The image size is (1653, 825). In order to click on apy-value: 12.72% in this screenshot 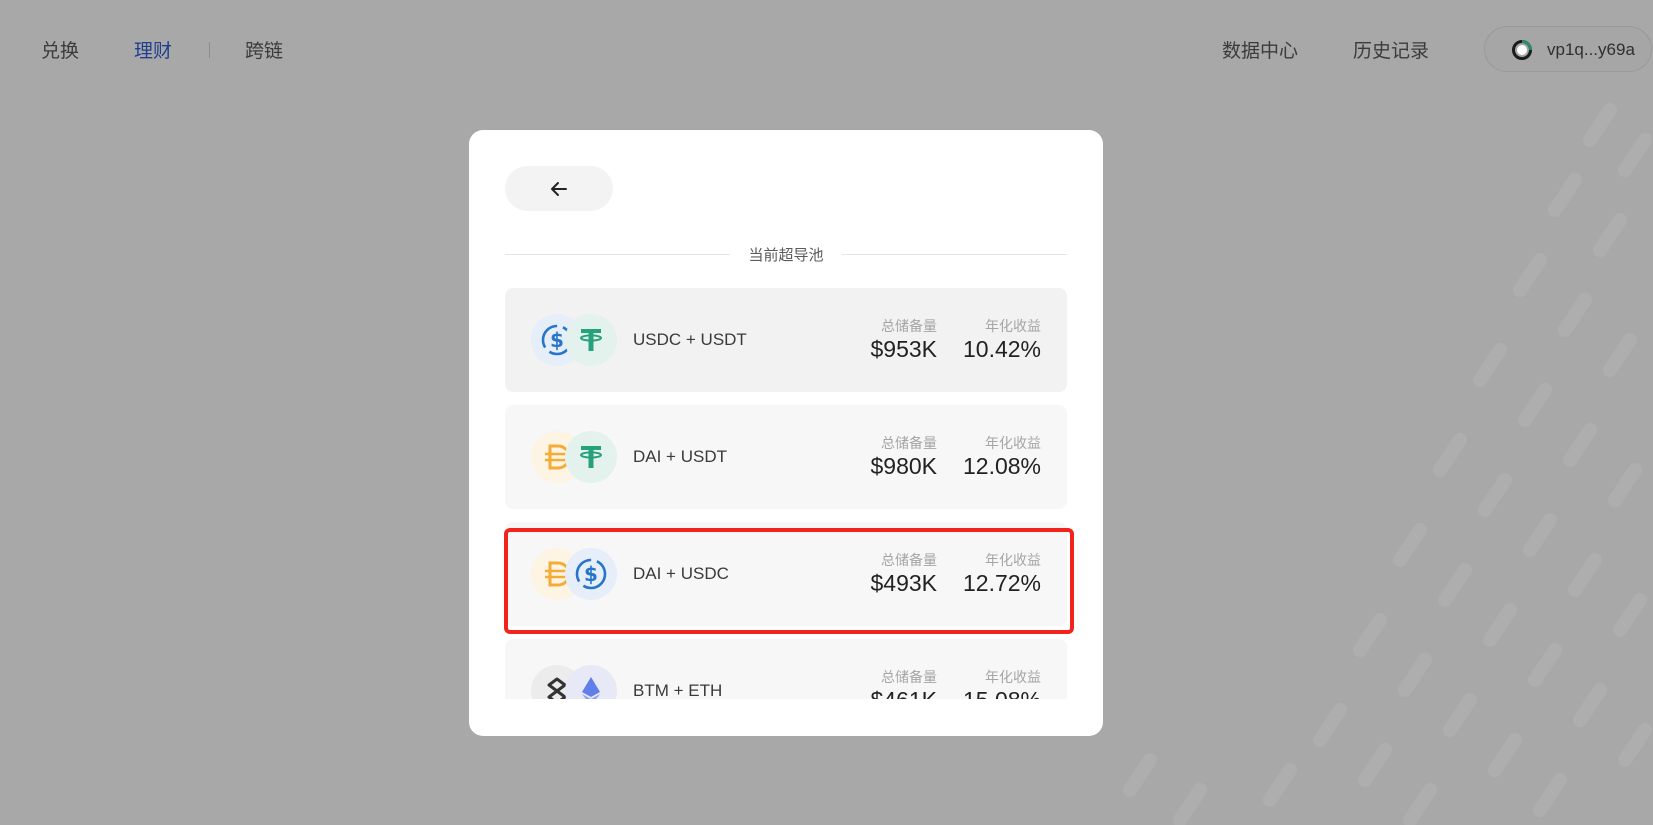, I will do `click(1001, 583)`.